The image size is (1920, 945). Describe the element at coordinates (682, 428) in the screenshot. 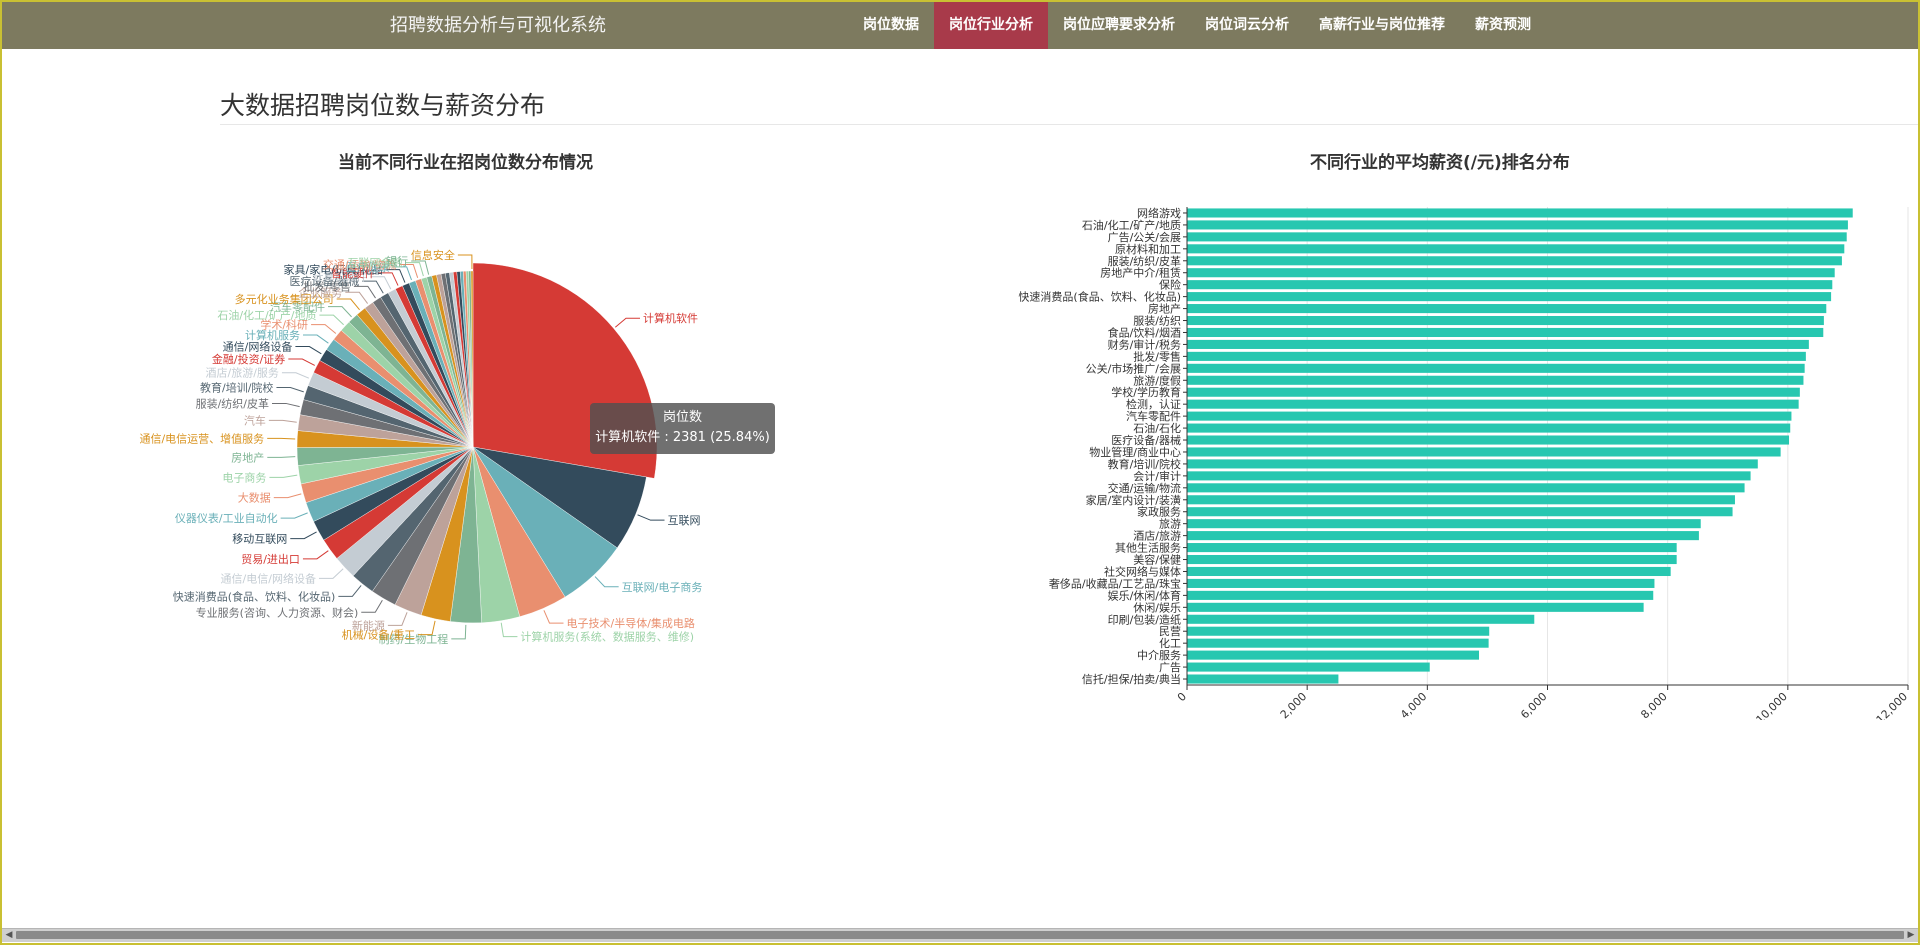

I see `pie-tooltip: 岗位数 计算机软件 : 2381 (25.84%)` at that location.